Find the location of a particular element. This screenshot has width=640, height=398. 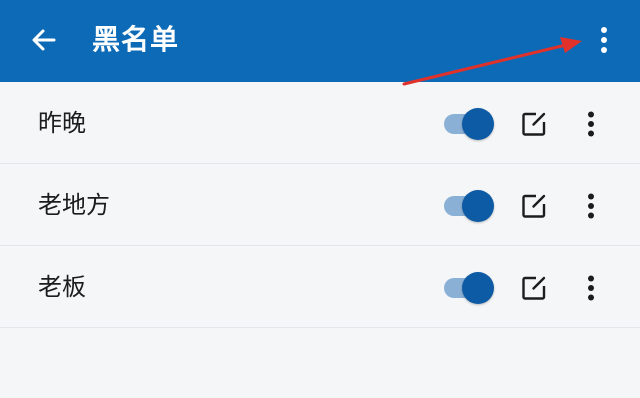

list-item-label: 老板 is located at coordinates (62, 287).